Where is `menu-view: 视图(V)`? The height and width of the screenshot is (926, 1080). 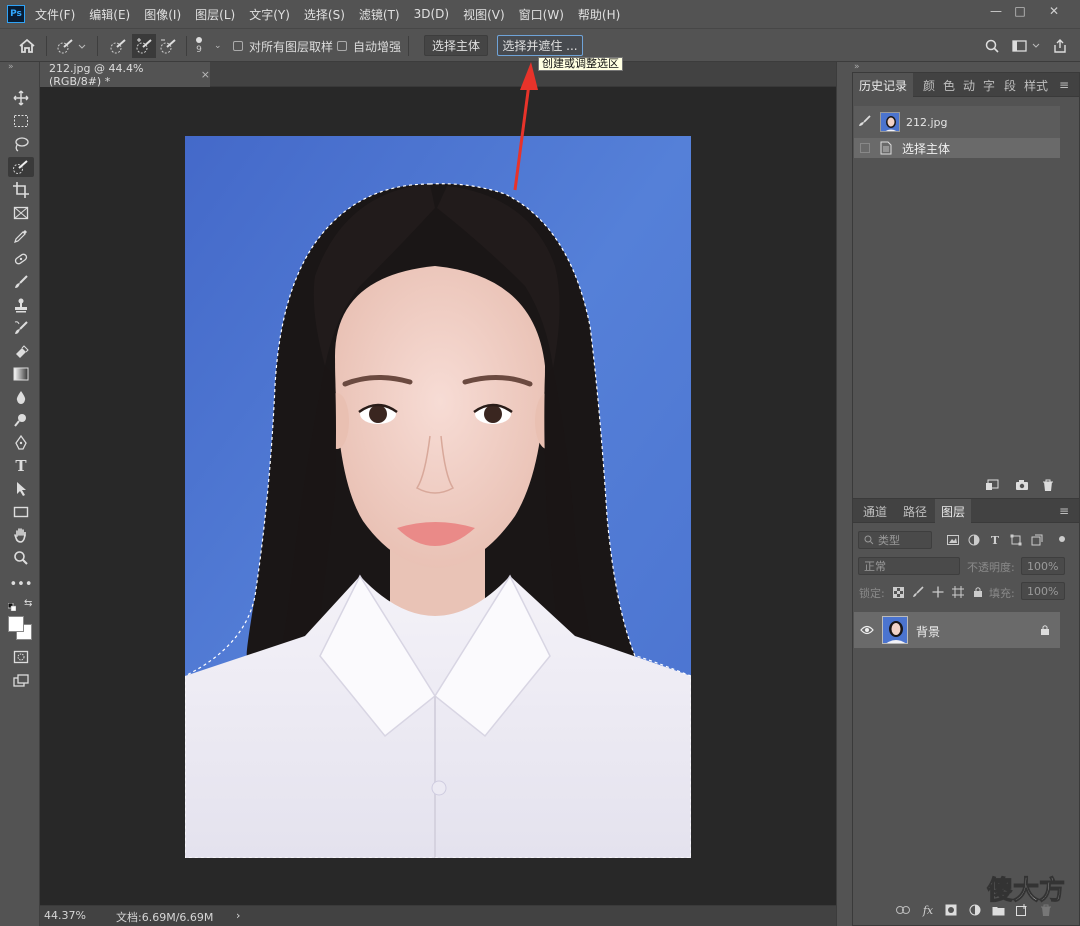
menu-view: 视图(V) is located at coordinates (484, 14).